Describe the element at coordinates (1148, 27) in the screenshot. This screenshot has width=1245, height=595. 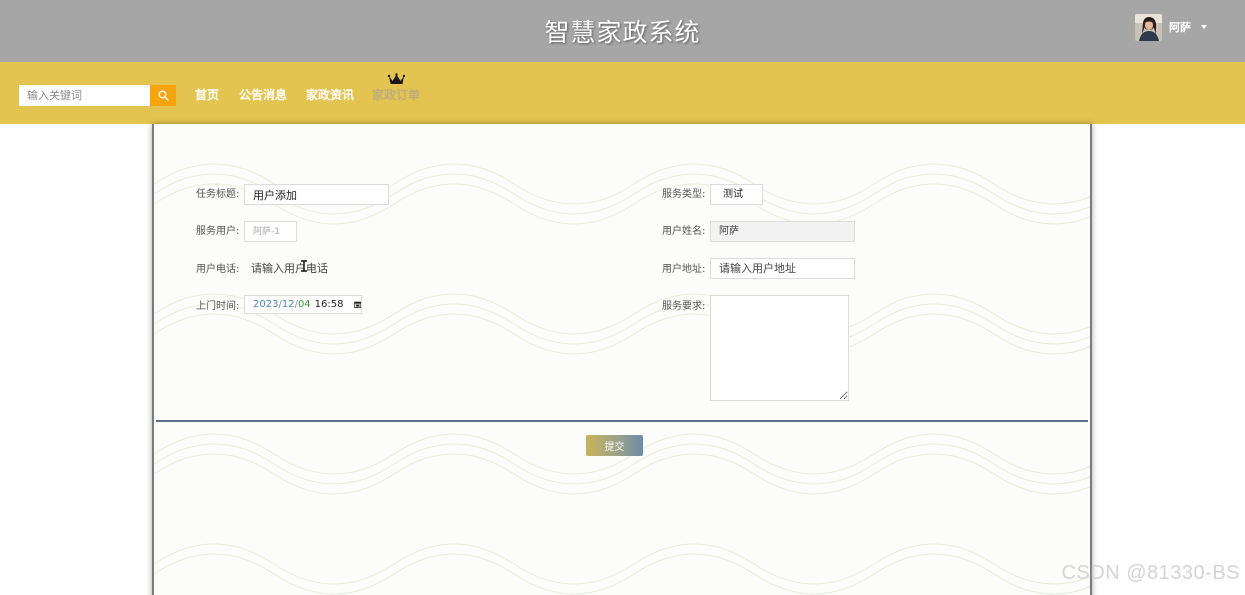
I see `user-avatar` at that location.